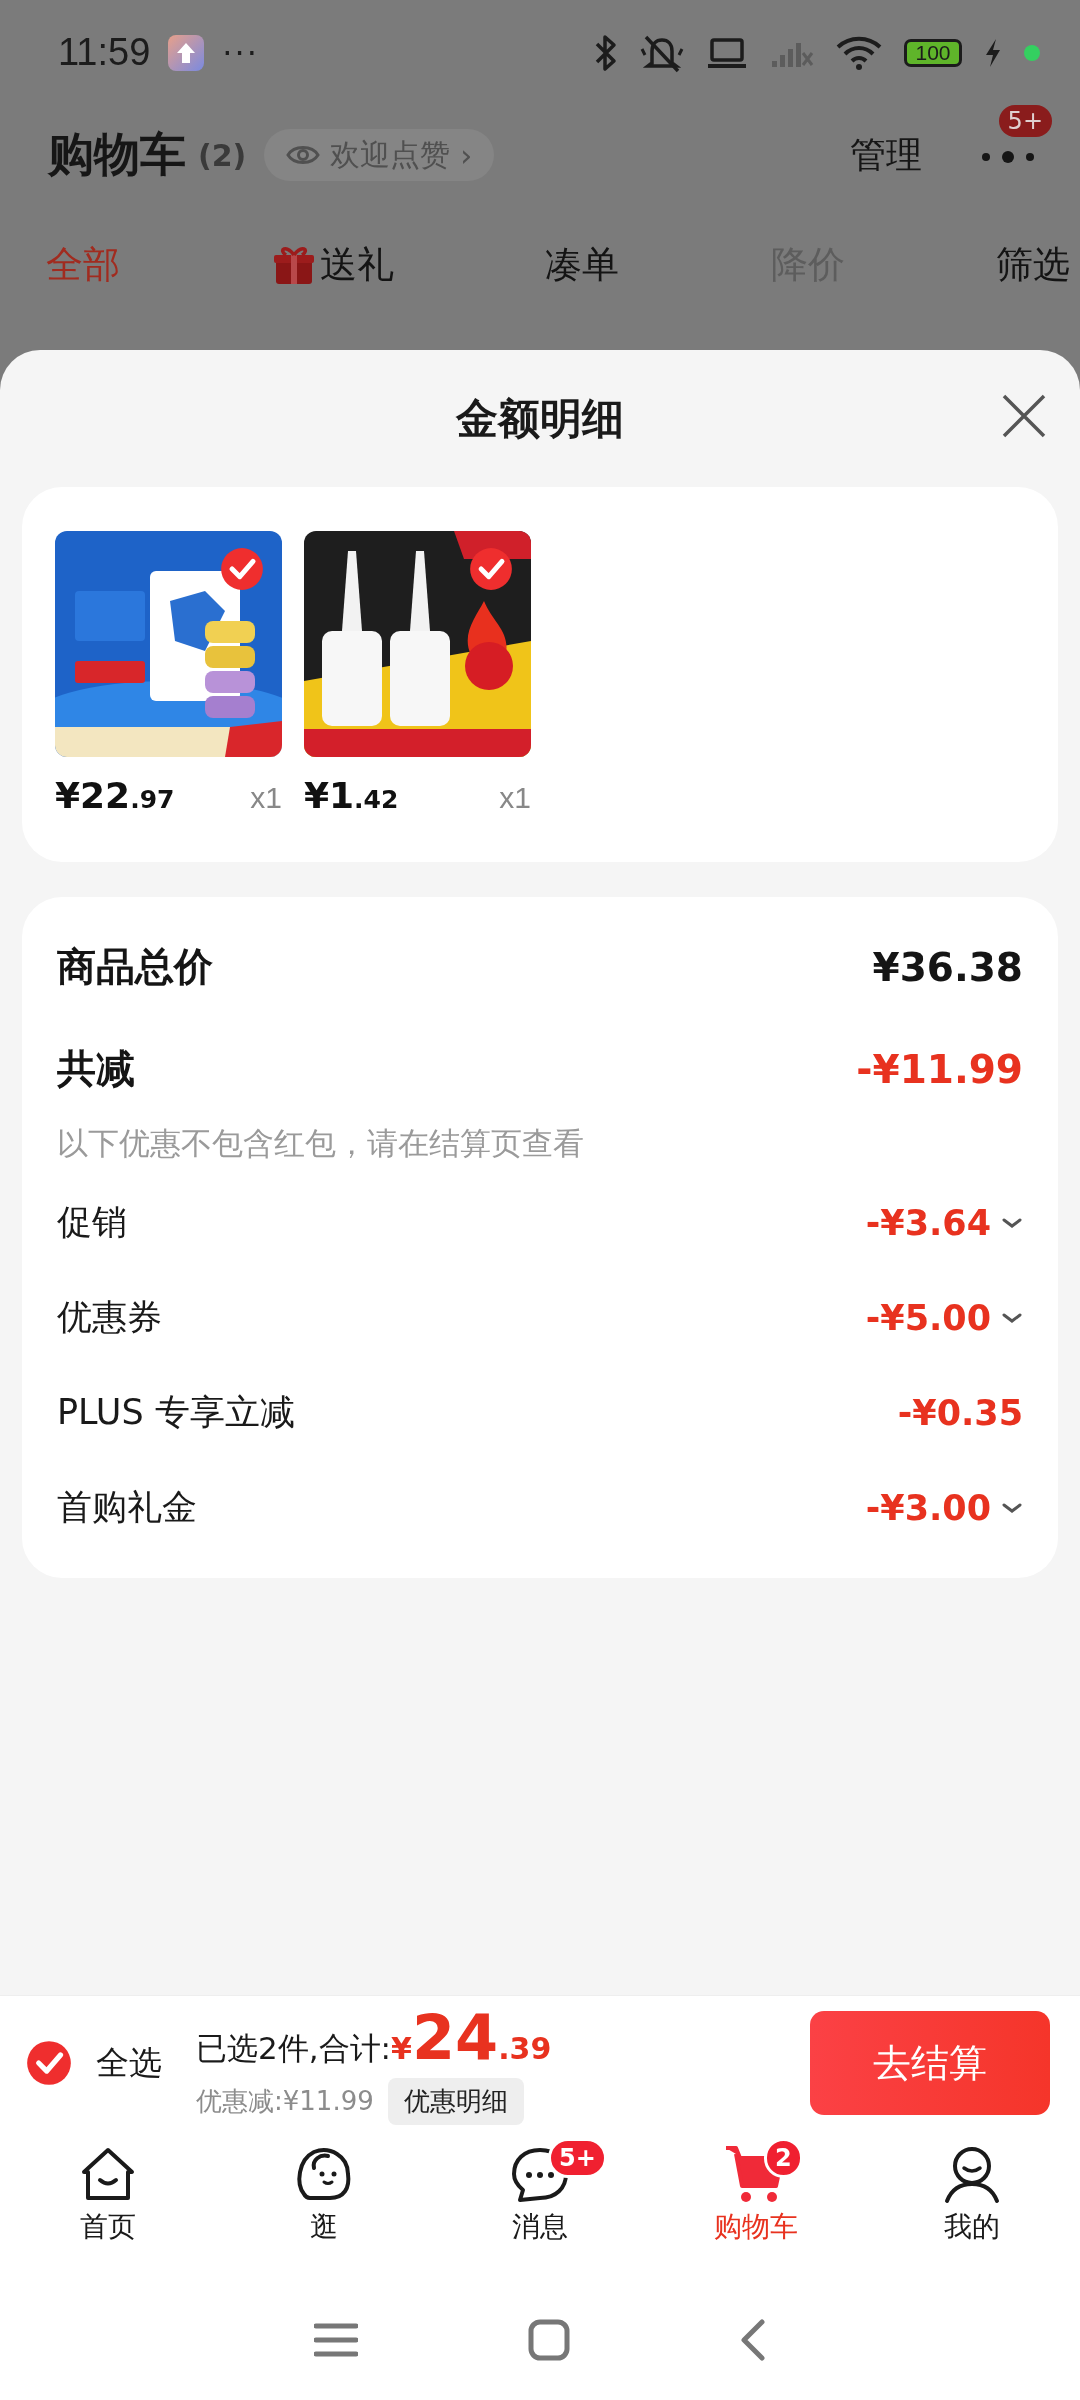  What do you see at coordinates (582, 265) in the screenshot?
I see `filter-tab: 凑单` at bounding box center [582, 265].